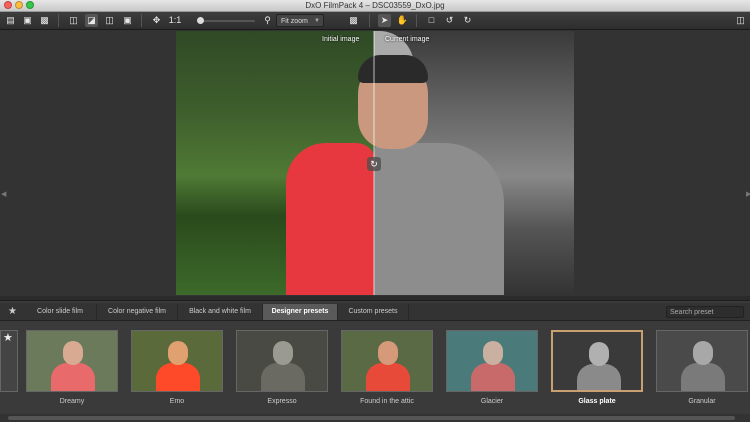  Describe the element at coordinates (44, 20) in the screenshot. I see `print-icon: ▩` at that location.